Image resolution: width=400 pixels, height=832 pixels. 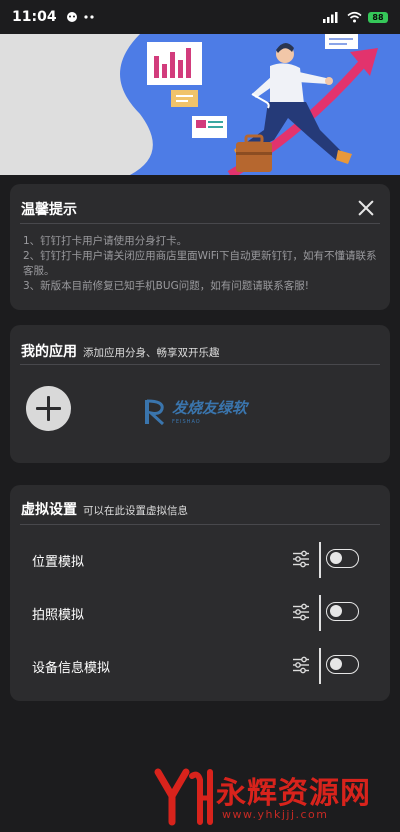 I want to click on watermark-logo: 发烧友绿软 FEISHAO, so click(x=203, y=414).